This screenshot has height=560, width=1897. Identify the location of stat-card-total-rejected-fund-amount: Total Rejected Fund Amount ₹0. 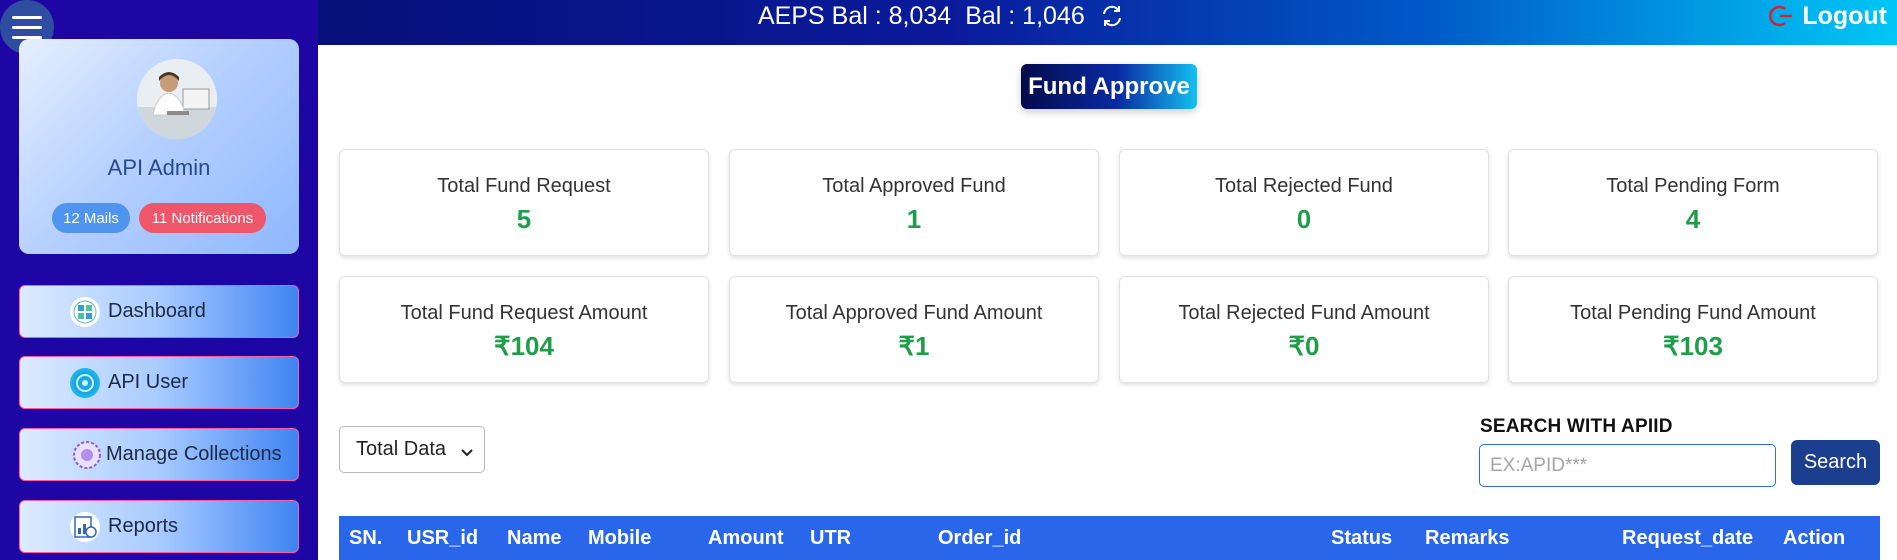
(1304, 329).